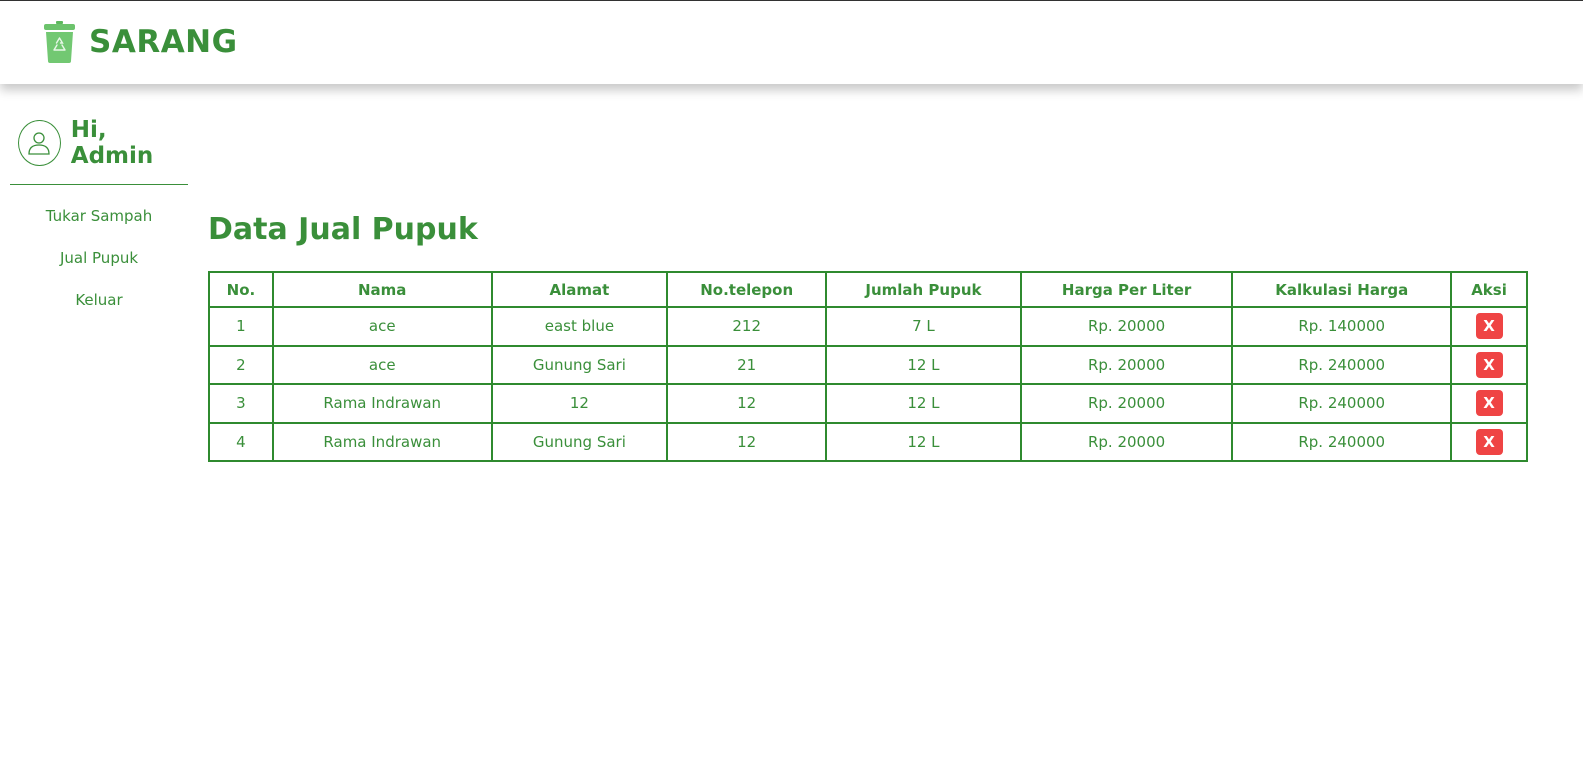 The height and width of the screenshot is (757, 1583). What do you see at coordinates (747, 326) in the screenshot?
I see `cell-telepon: 212` at bounding box center [747, 326].